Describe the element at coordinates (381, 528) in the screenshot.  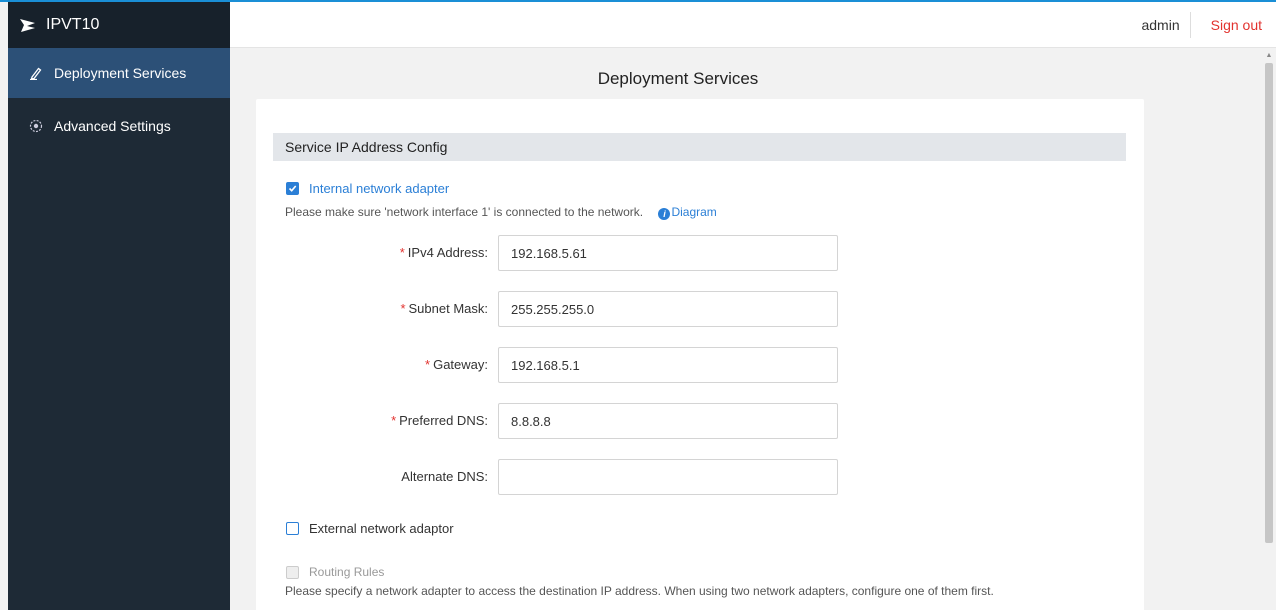
I see `external-adapter-label: External network adaptor` at that location.